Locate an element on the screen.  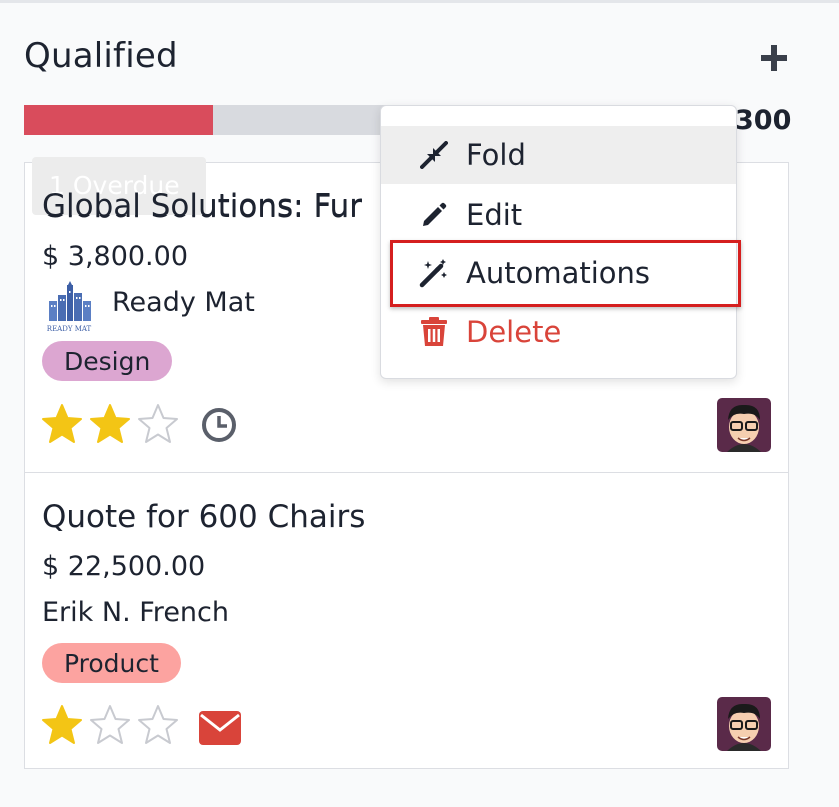
card-amount: $ 22,500.00 is located at coordinates (124, 566).